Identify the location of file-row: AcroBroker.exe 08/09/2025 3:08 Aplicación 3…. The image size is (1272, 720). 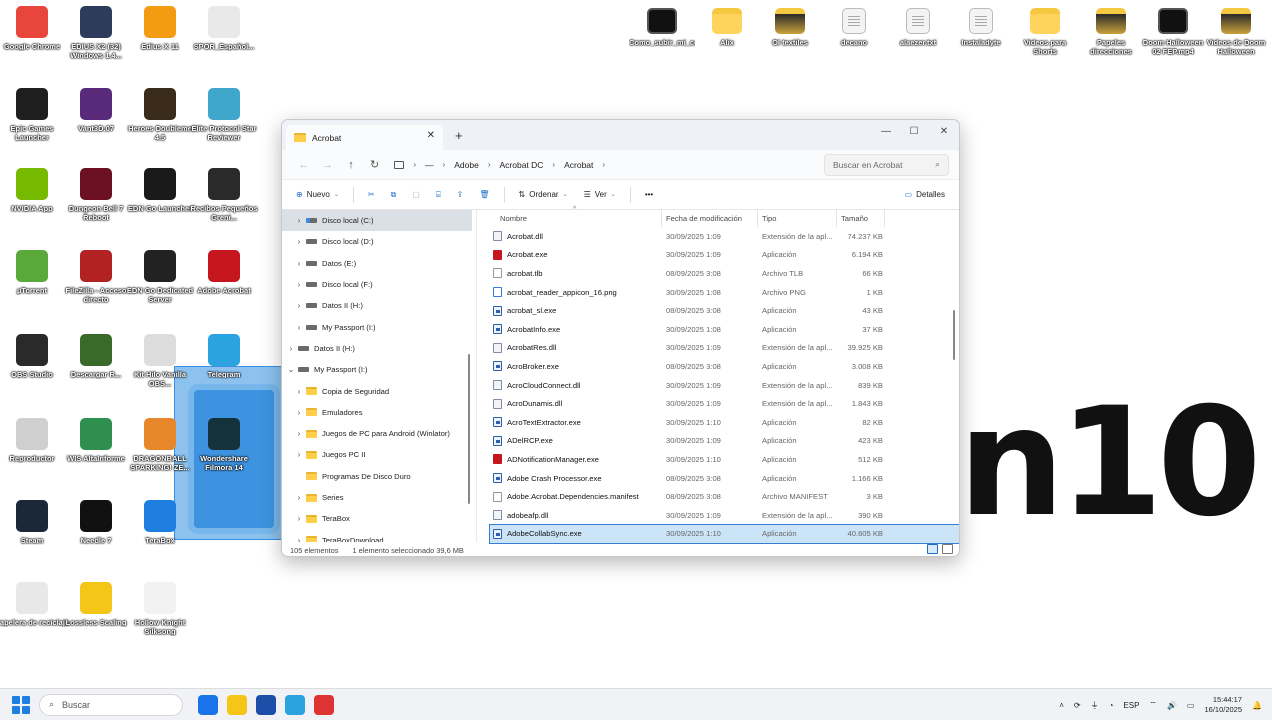
(724, 366).